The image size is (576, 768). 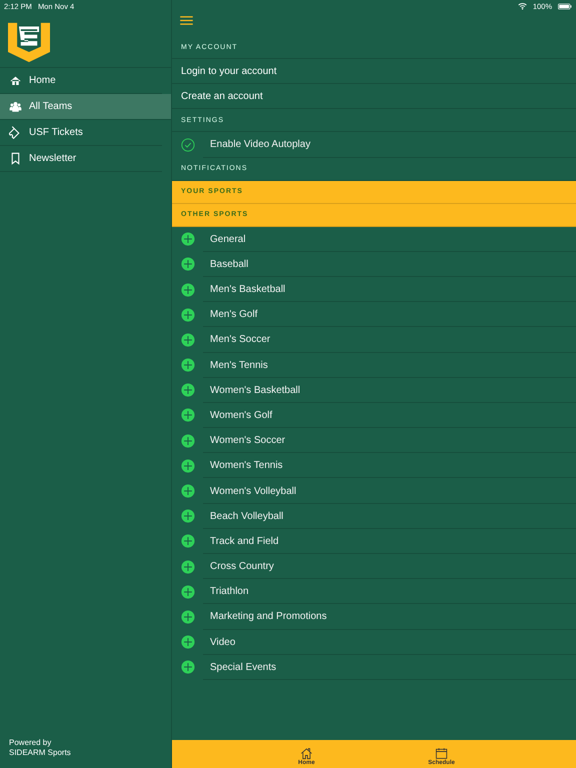 What do you see at coordinates (260, 144) in the screenshot?
I see `setting-label: Enable Video Autoplay` at bounding box center [260, 144].